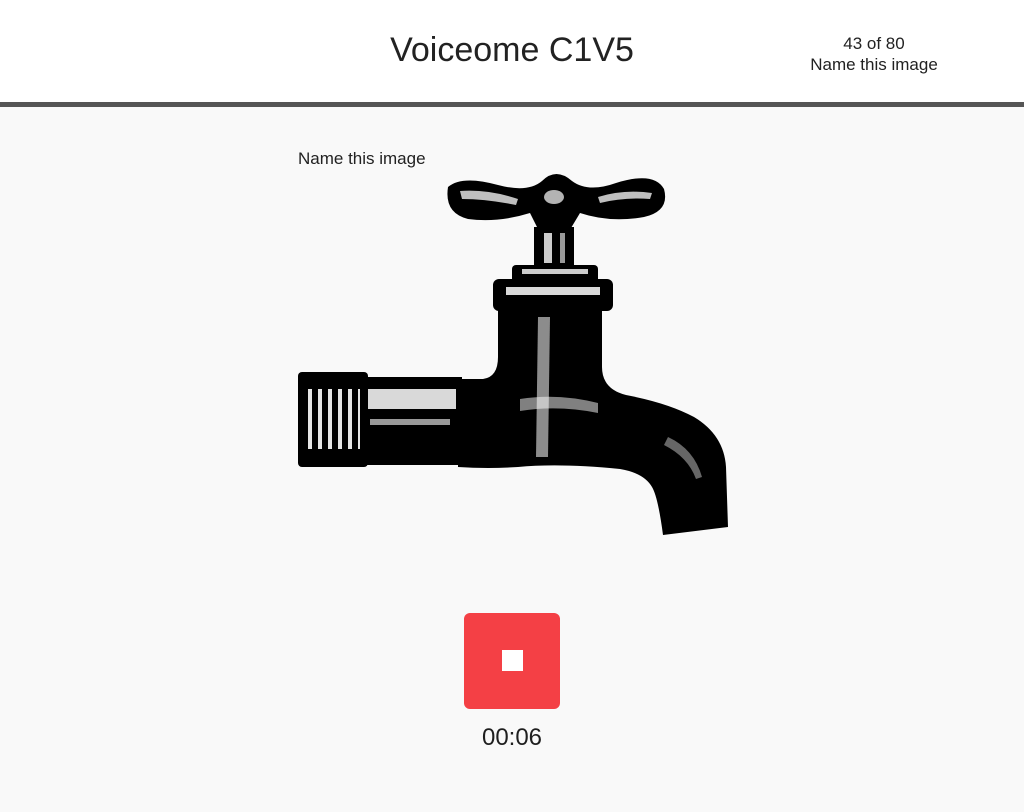  I want to click on recording-timer: 00:06, so click(512, 737).